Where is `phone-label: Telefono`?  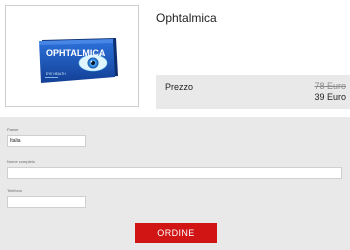
phone-label: Telefono is located at coordinates (15, 190).